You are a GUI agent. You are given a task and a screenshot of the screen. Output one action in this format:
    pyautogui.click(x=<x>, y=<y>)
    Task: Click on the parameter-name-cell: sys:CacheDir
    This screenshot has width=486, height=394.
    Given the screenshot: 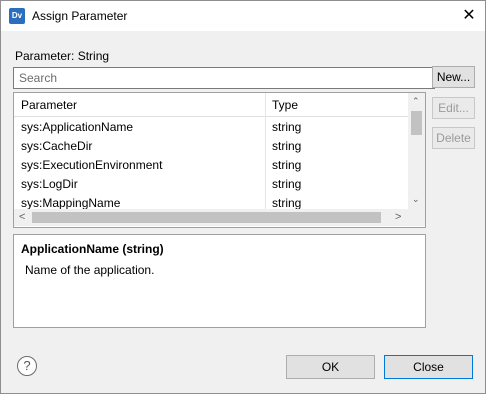 What is the action you would take?
    pyautogui.click(x=57, y=146)
    